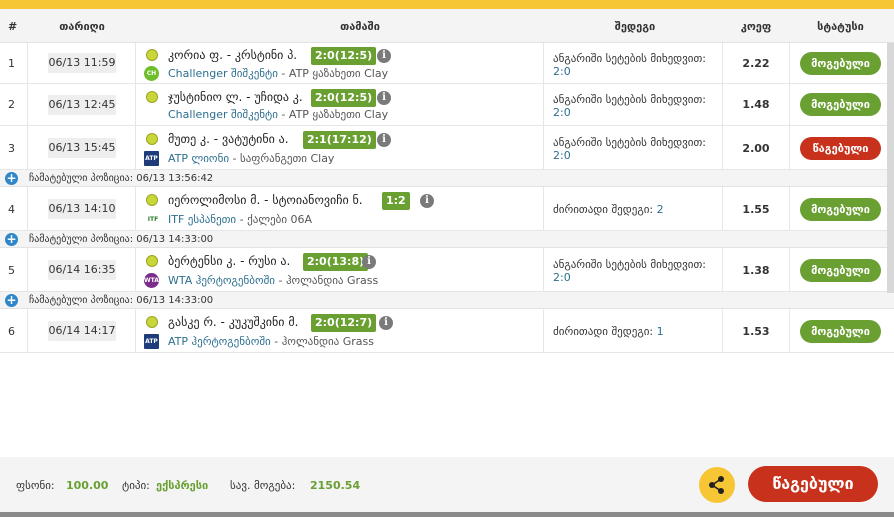  I want to click on header-match: თამაში, so click(360, 26).